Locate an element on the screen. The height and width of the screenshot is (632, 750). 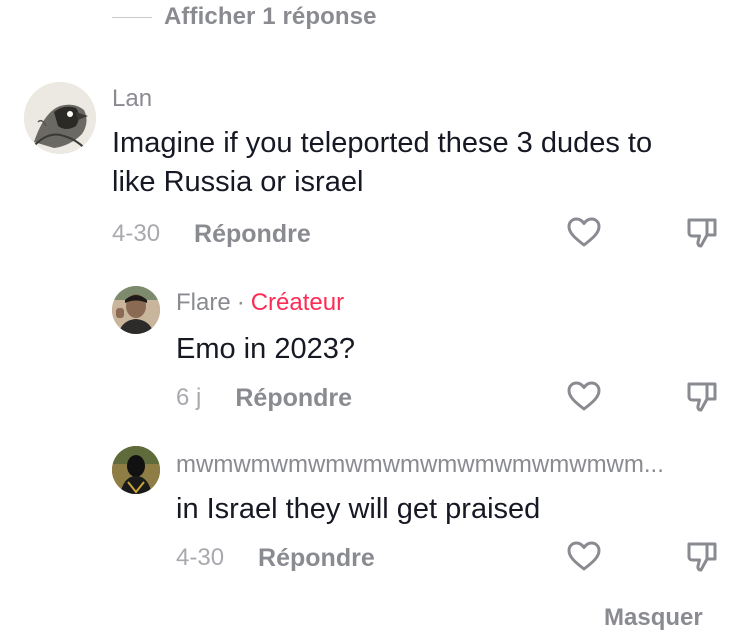
person-photo-avatar is located at coordinates (136, 310).